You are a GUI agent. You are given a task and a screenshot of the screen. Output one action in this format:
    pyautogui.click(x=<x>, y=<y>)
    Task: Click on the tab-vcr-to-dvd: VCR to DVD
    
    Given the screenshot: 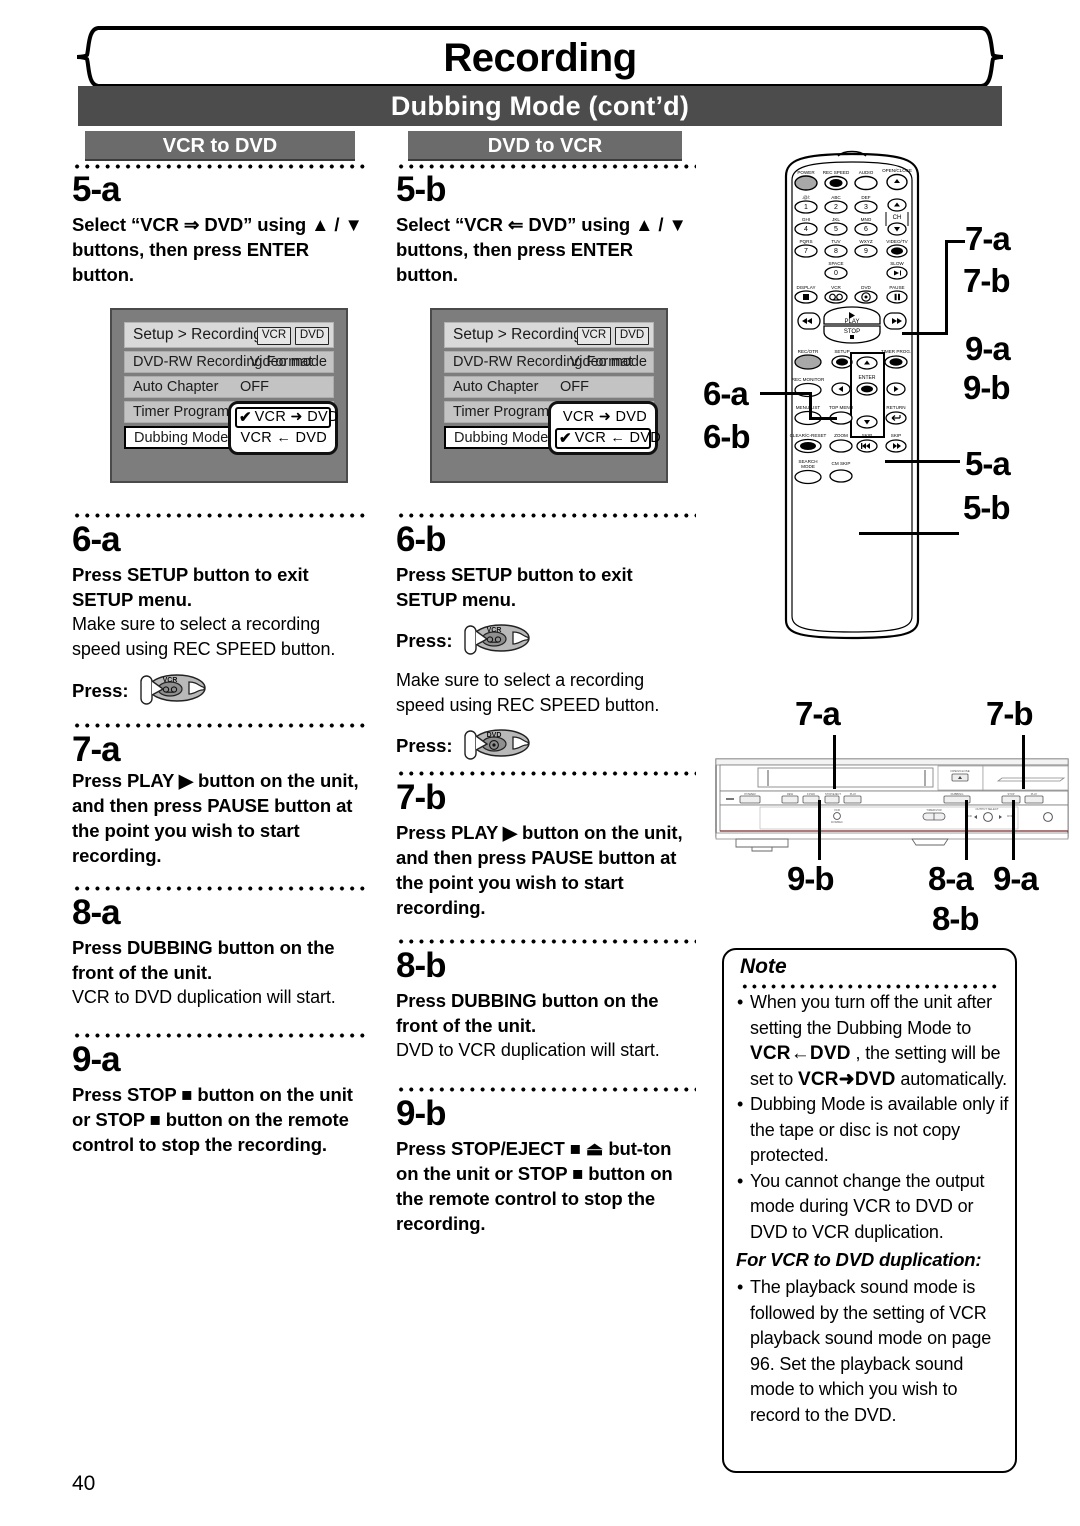 What is the action you would take?
    pyautogui.click(x=220, y=146)
    